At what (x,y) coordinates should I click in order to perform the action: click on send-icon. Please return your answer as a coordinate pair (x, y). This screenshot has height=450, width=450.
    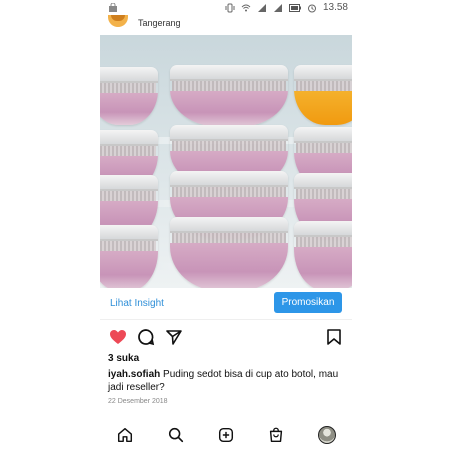
    Looking at the image, I should click on (174, 337).